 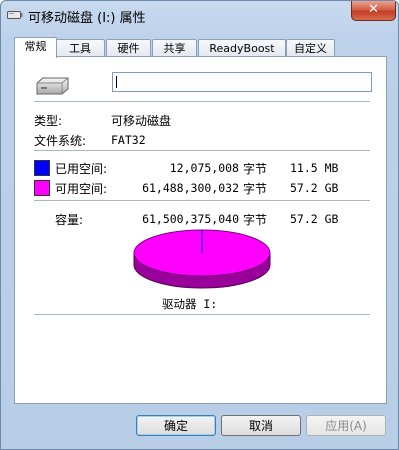 I want to click on close-icon: ✕, so click(x=373, y=9).